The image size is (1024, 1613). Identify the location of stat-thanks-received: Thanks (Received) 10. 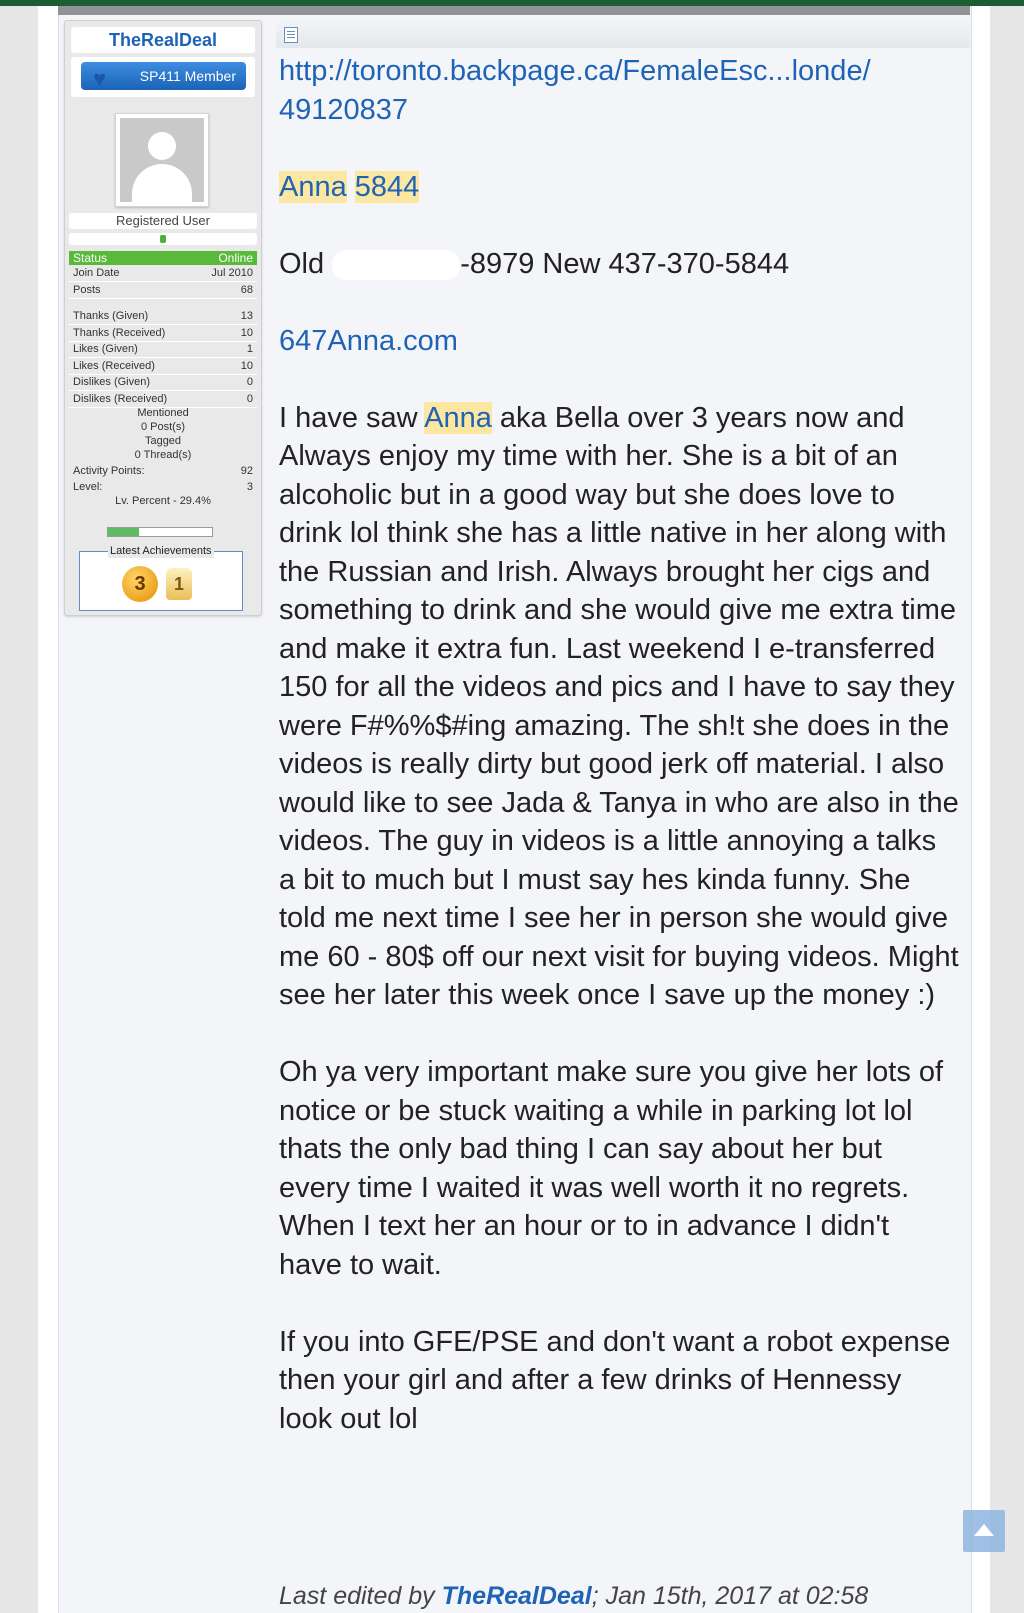
(163, 333).